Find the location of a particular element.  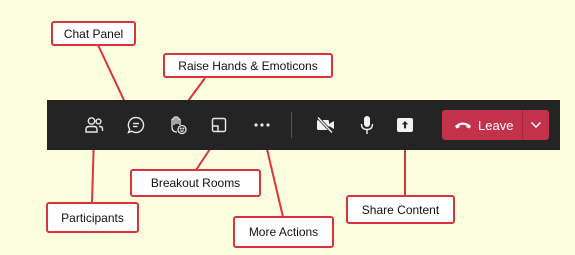

callout-chat-panel: Chat Panel is located at coordinates (93, 33).